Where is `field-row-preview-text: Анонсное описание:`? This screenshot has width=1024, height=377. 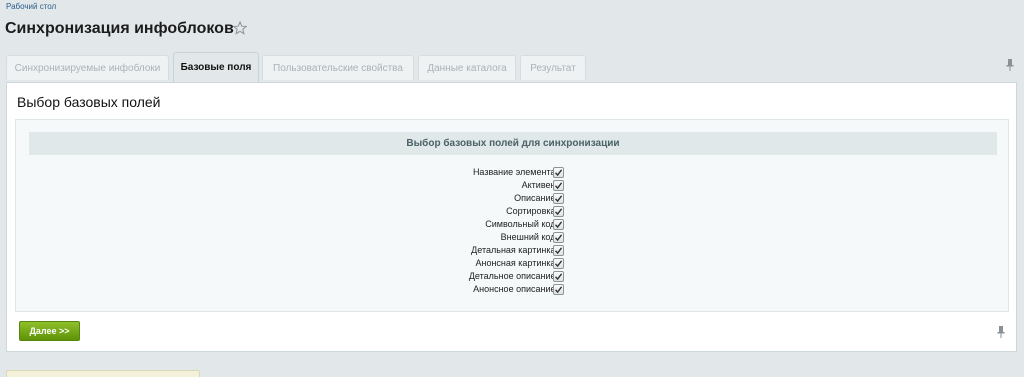 field-row-preview-text: Анонсное описание: is located at coordinates (512, 289).